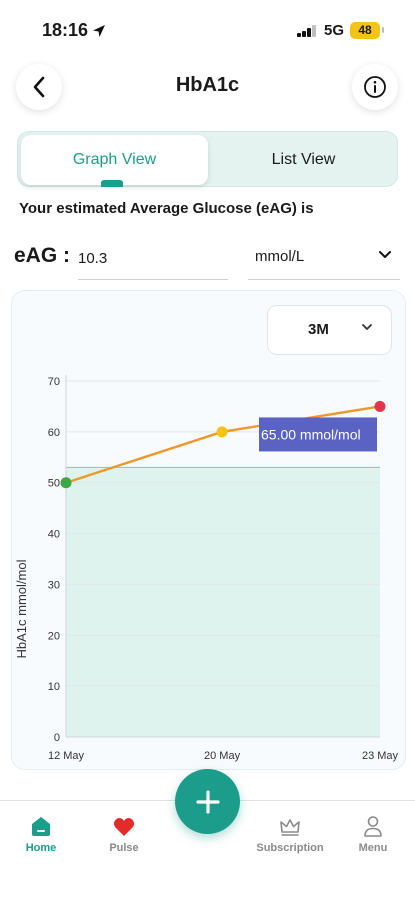 This screenshot has width=415, height=900. Describe the element at coordinates (54, 585) in the screenshot. I see `y-tick-label: 30` at that location.